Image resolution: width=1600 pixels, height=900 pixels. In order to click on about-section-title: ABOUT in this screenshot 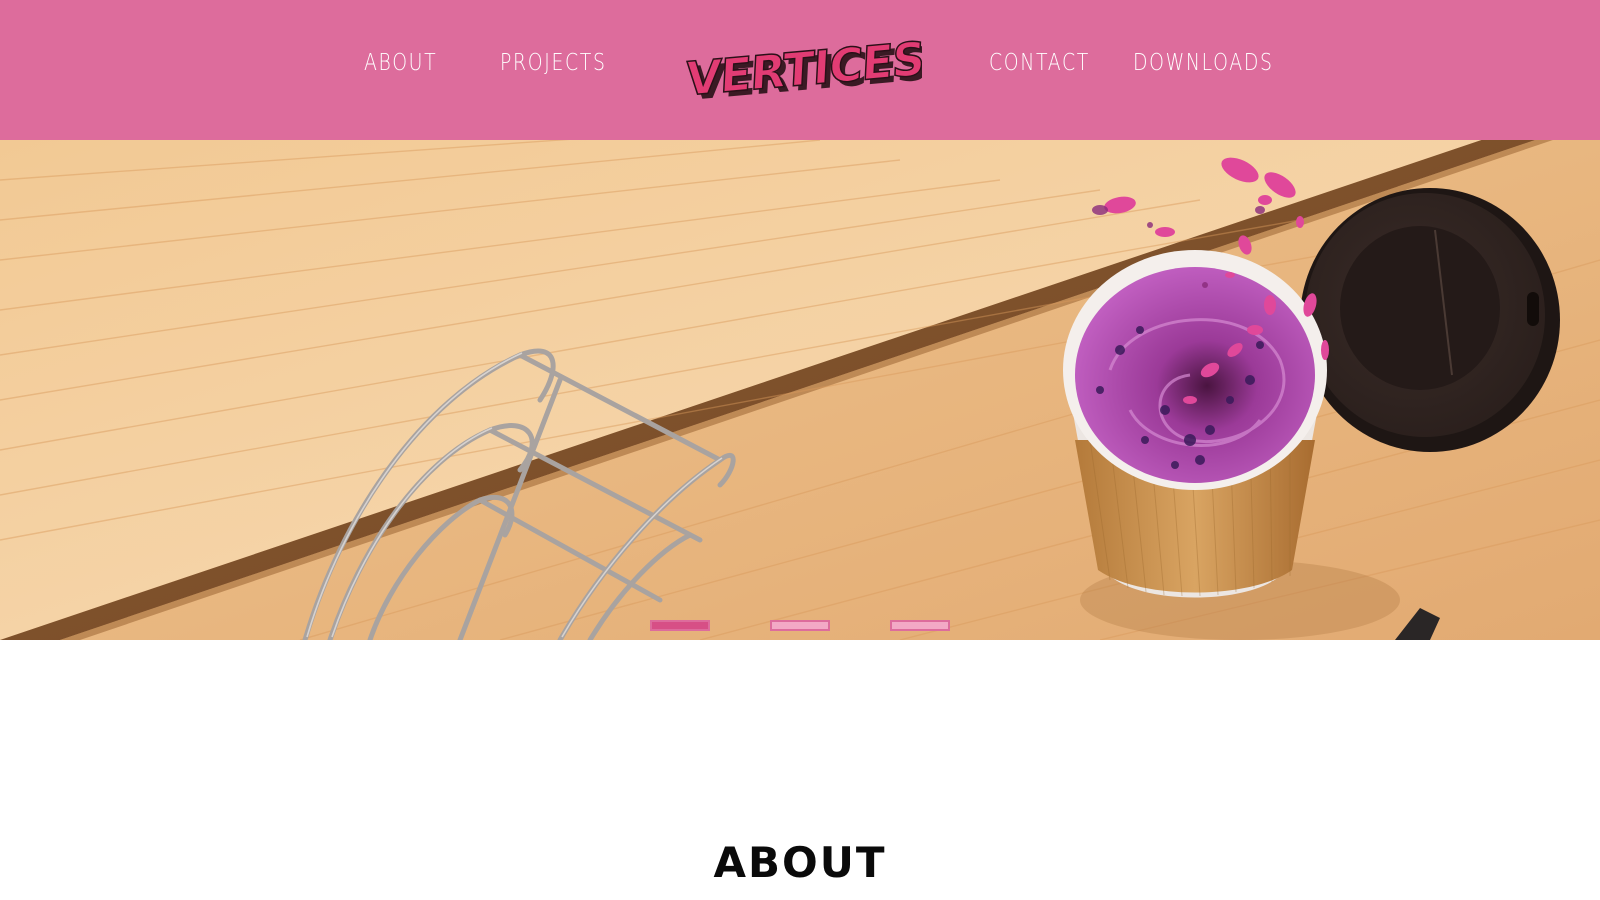, I will do `click(800, 862)`.